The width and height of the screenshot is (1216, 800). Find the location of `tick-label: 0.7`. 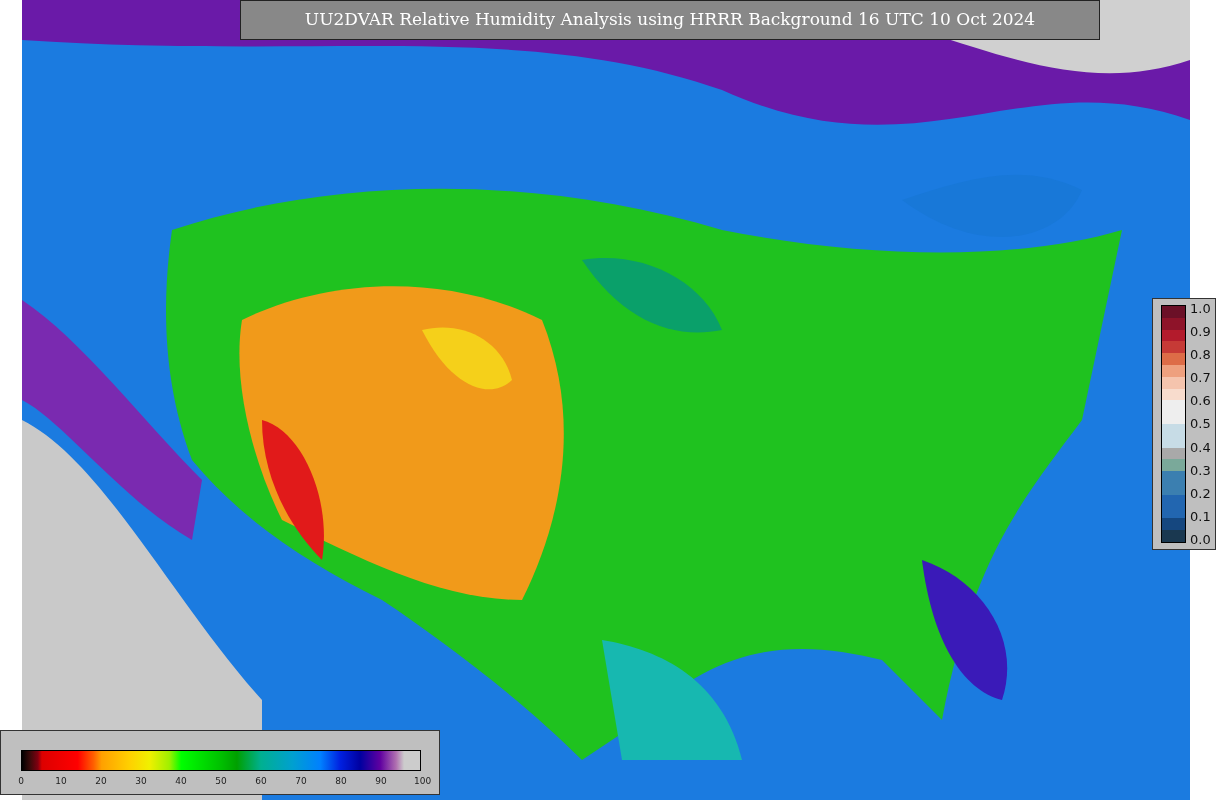

tick-label: 0.7 is located at coordinates (1200, 378).